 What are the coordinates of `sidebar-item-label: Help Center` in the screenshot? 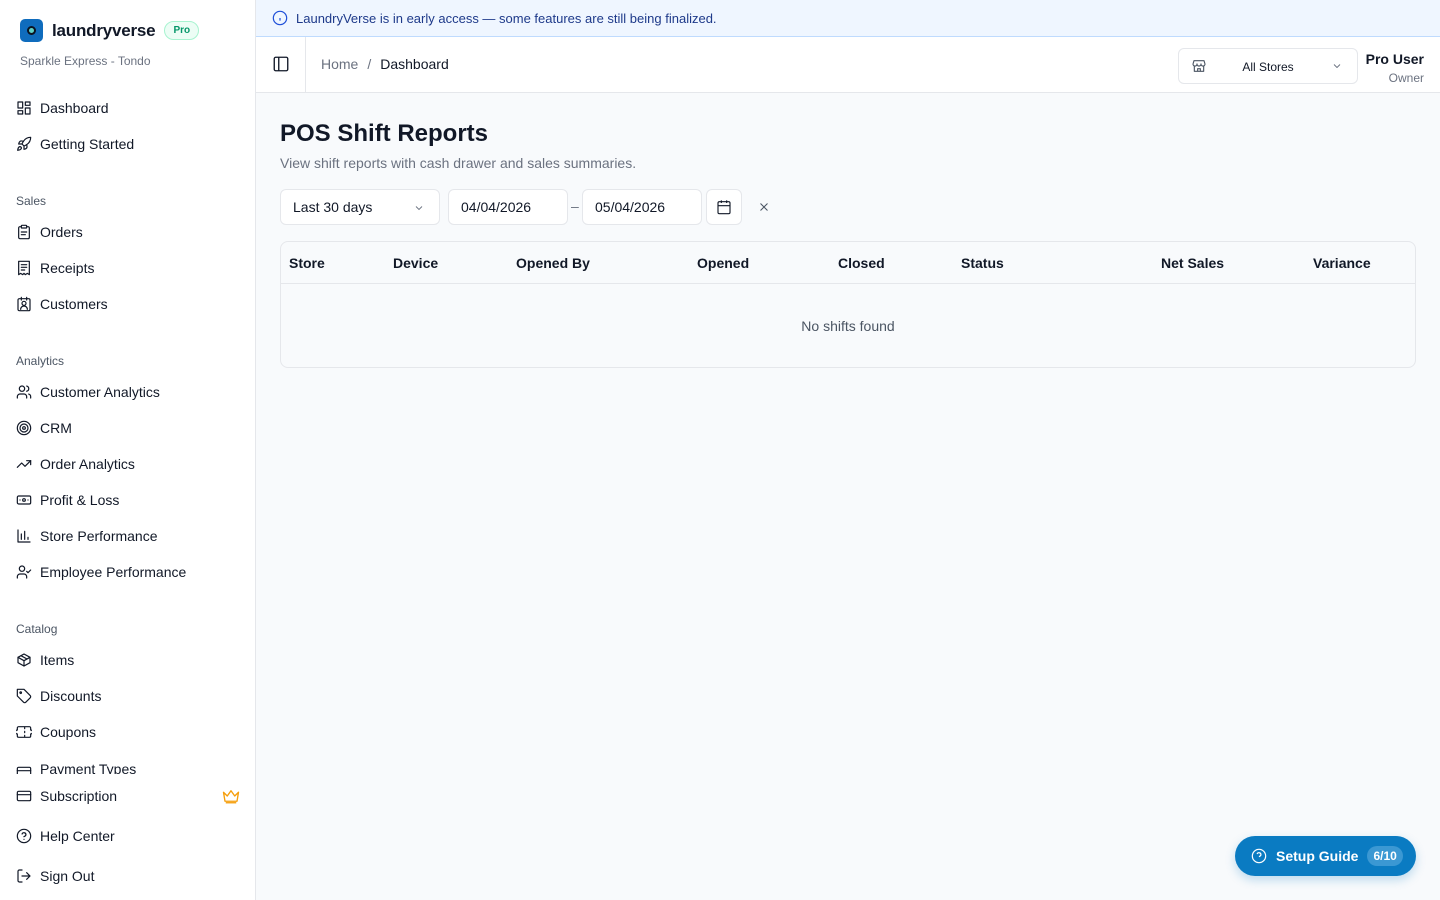 It's located at (77, 836).